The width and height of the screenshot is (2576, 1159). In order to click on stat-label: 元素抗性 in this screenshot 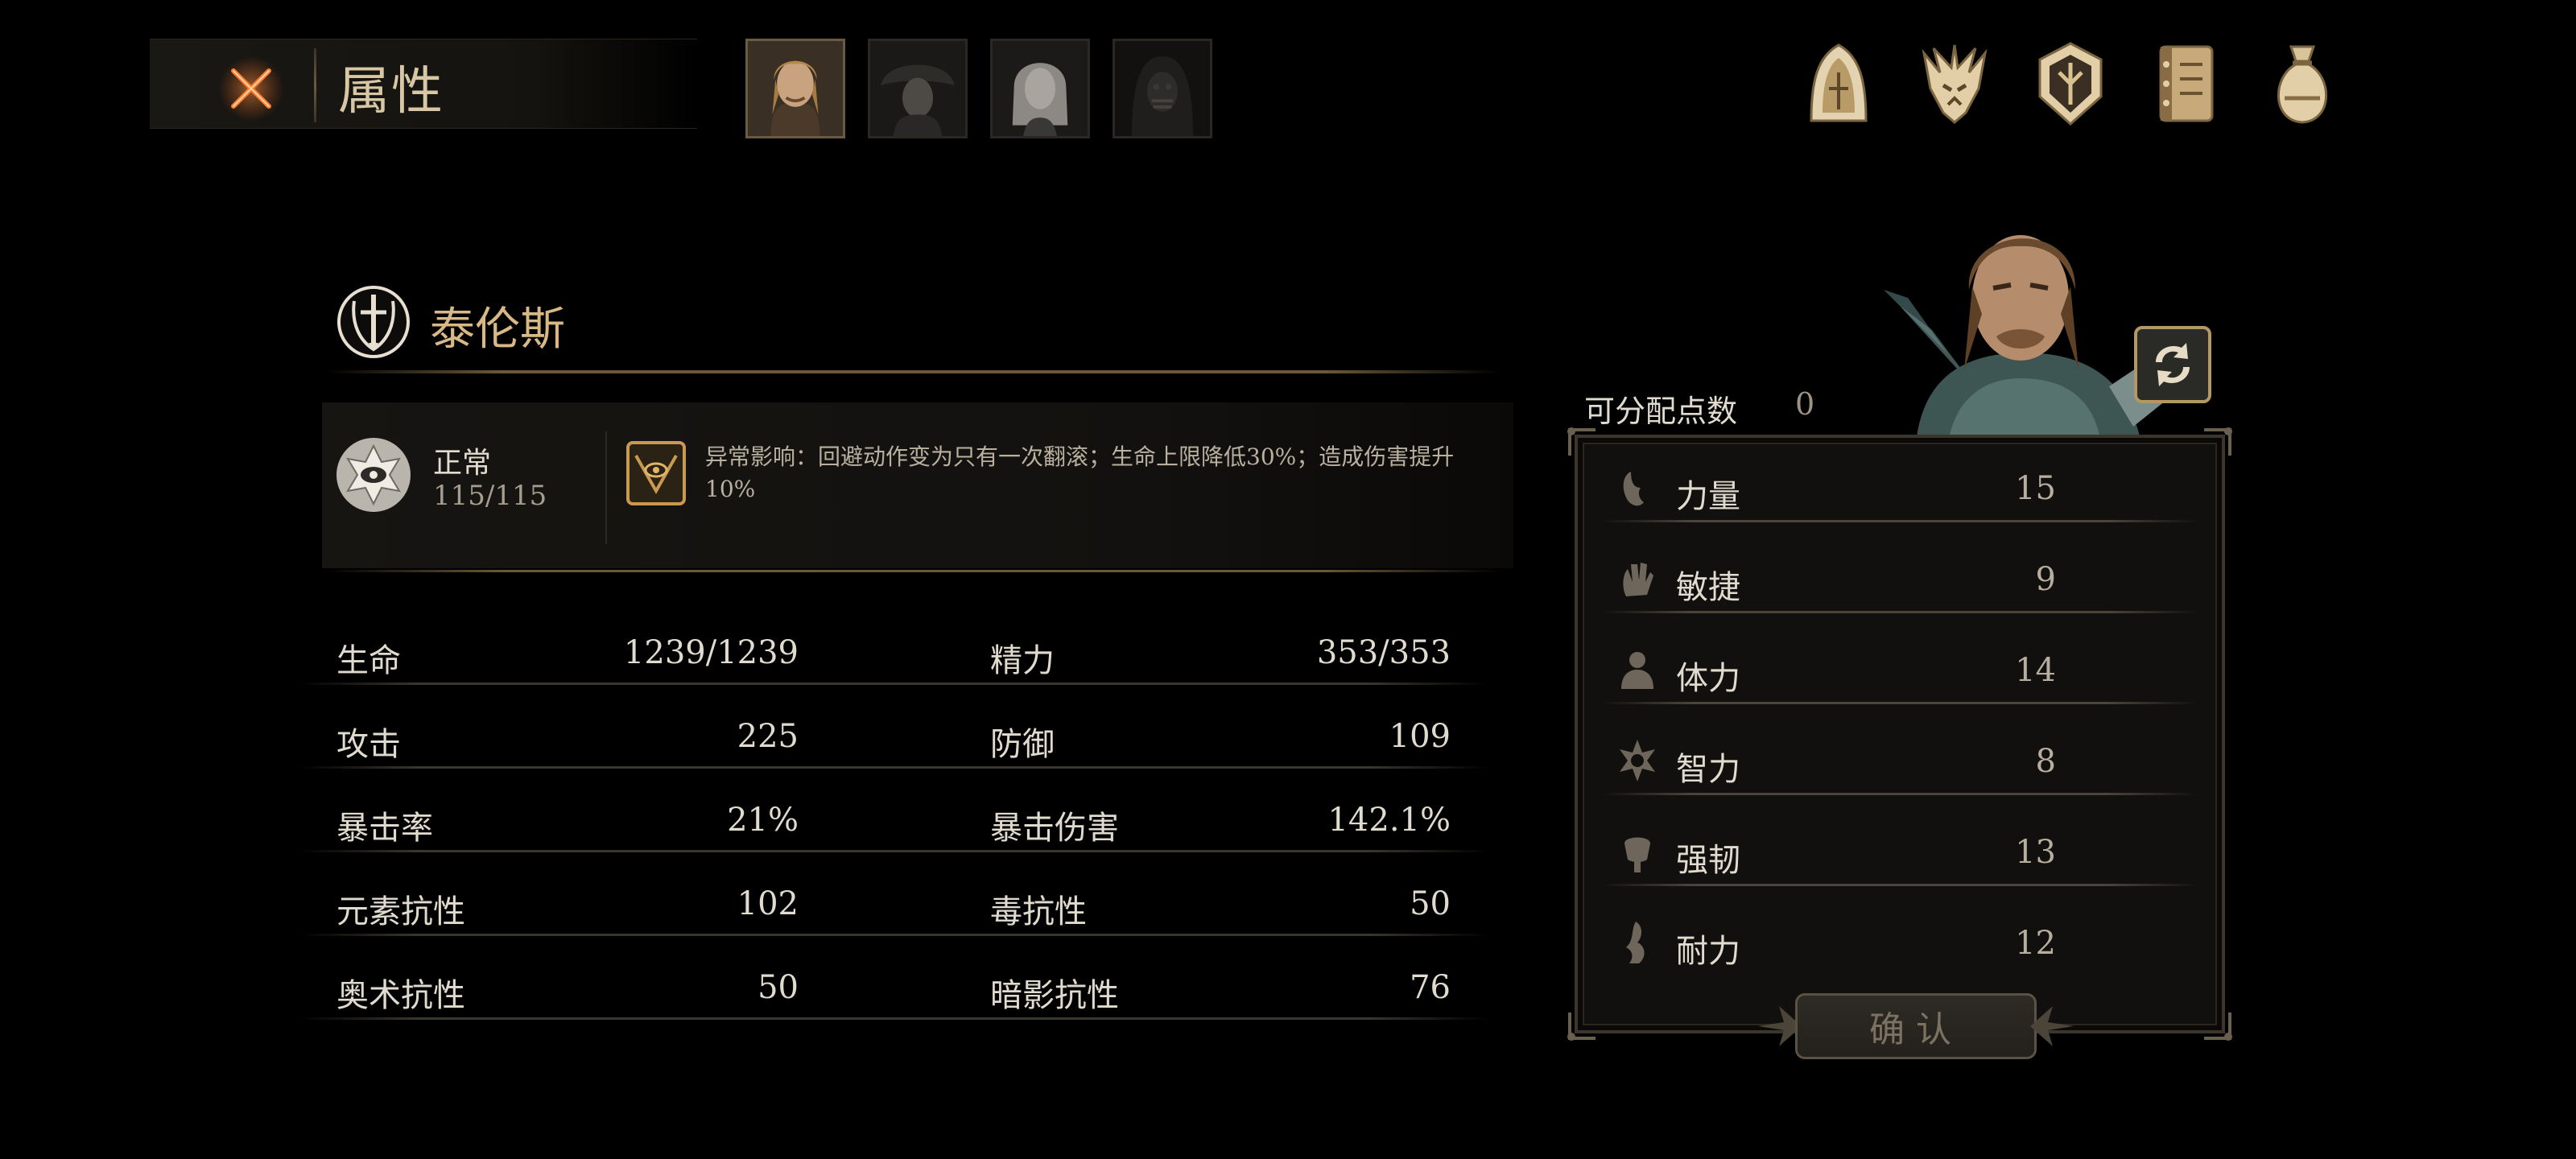, I will do `click(400, 911)`.